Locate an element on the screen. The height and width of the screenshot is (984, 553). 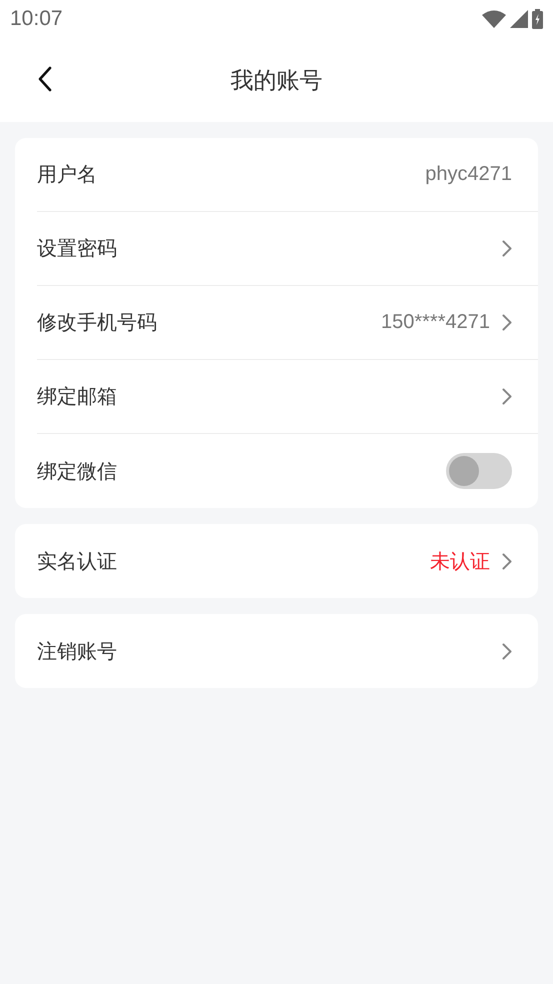
row-value: 未认证 is located at coordinates (460, 562).